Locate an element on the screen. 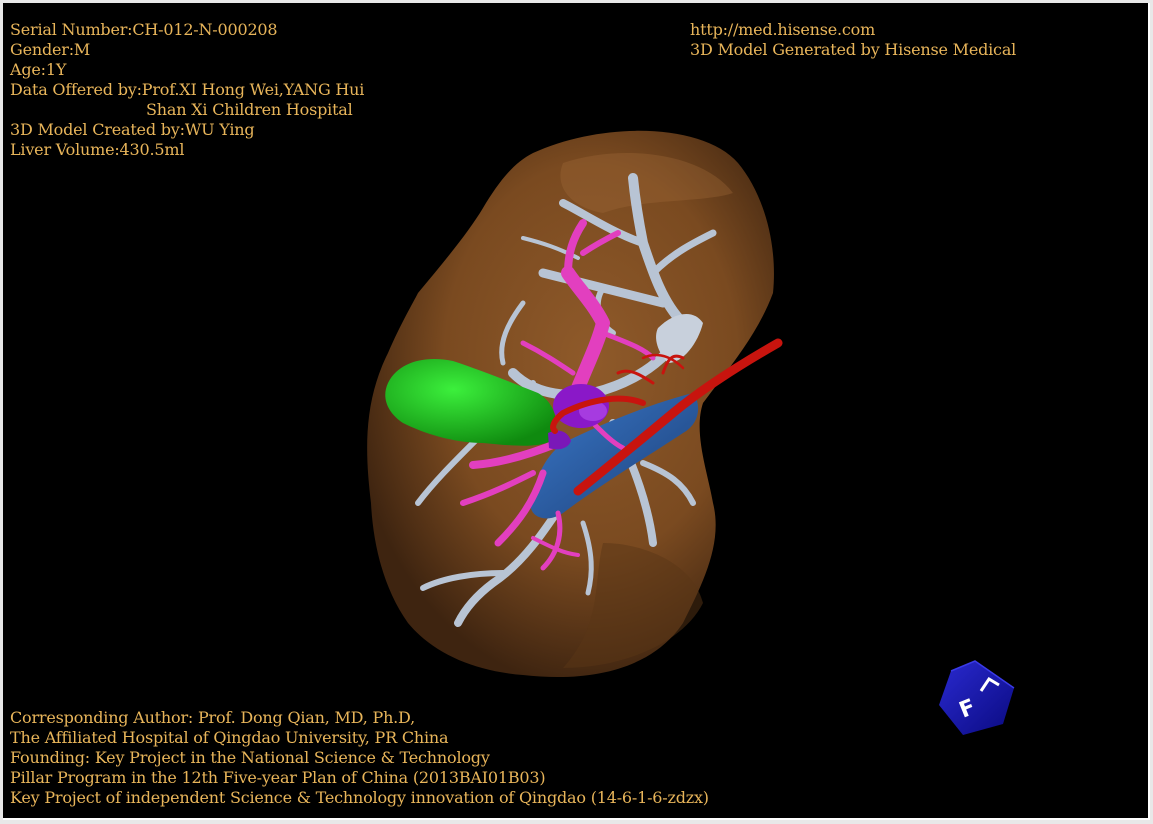 This screenshot has width=1153, height=824. liver-volume: Liver Volume:430.5ml is located at coordinates (97, 149).